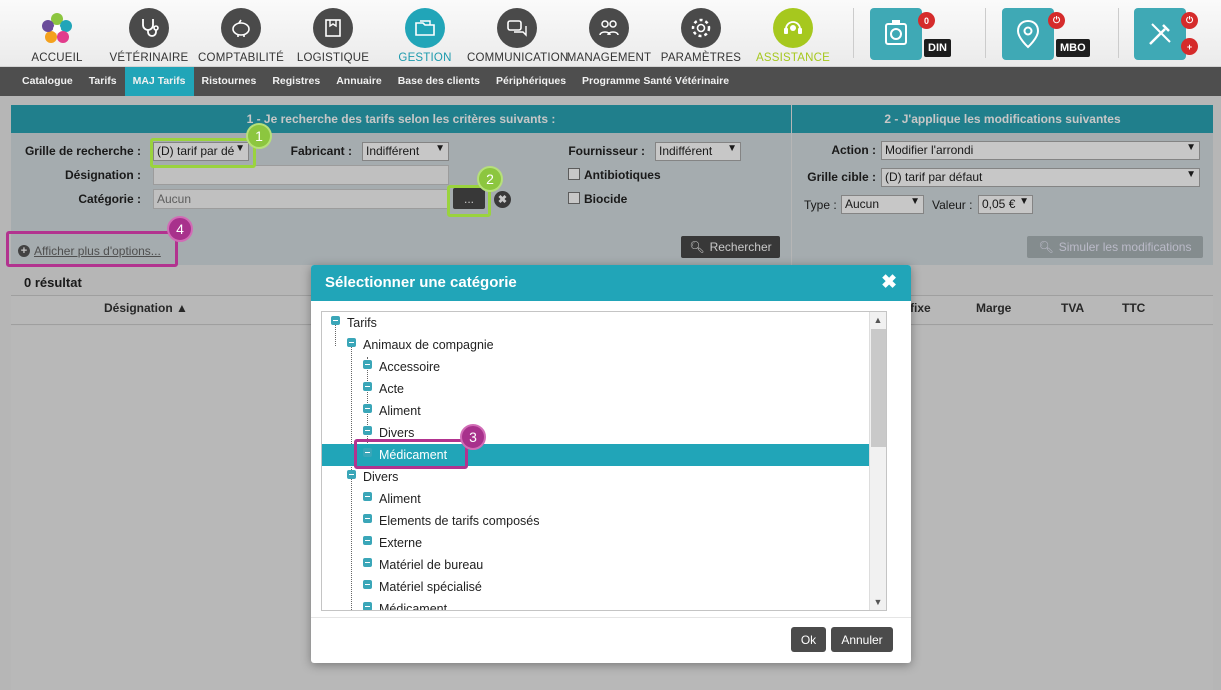  What do you see at coordinates (531, 81) in the screenshot?
I see `subnav-peripheriques: Périphériques` at bounding box center [531, 81].